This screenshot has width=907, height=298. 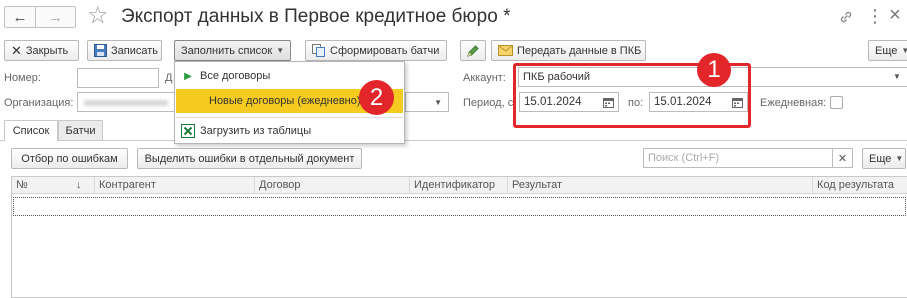 I want to click on date-label: Д, so click(x=169, y=78).